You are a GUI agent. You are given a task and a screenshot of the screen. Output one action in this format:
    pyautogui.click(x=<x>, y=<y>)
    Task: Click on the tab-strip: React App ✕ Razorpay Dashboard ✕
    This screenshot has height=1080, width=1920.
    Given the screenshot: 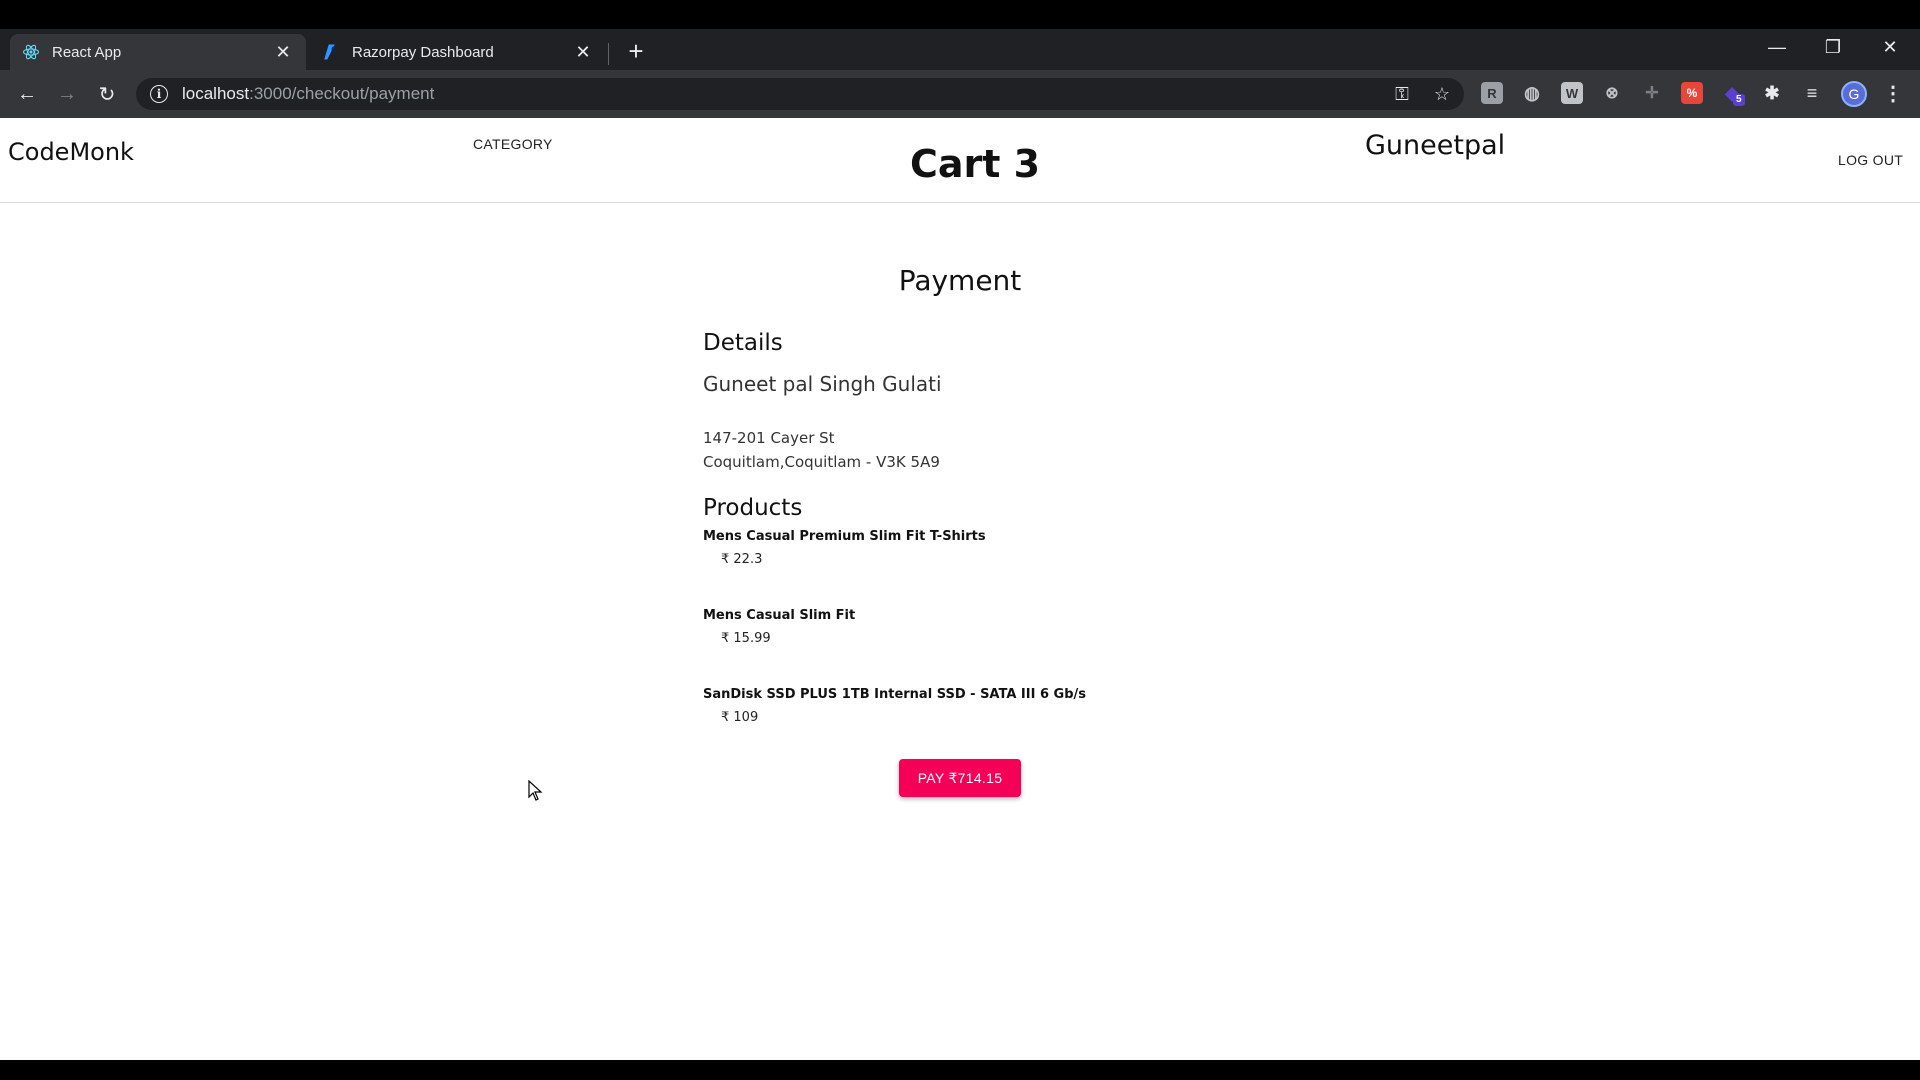 What is the action you would take?
    pyautogui.click(x=960, y=49)
    